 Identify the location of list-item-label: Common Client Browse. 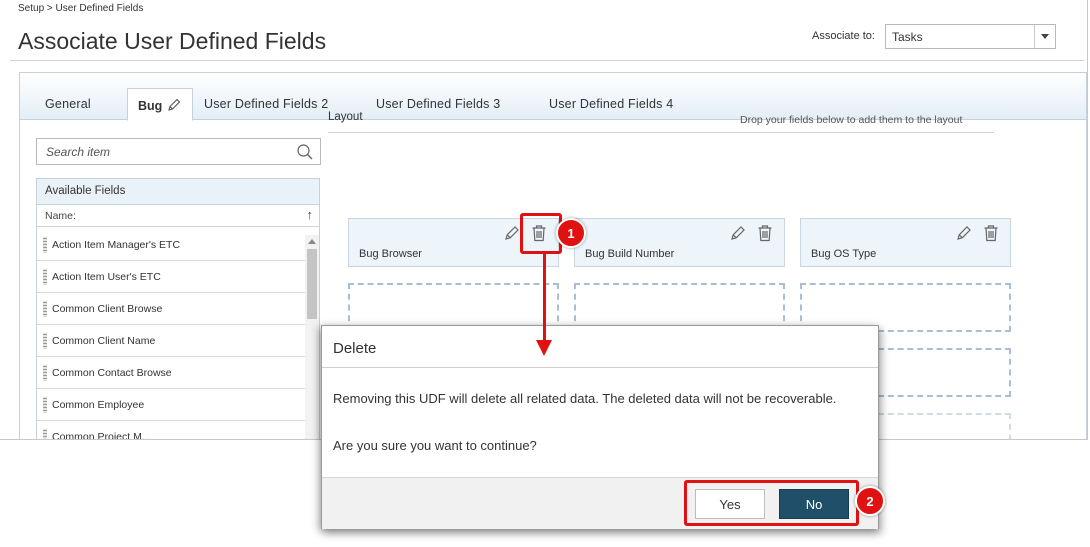
(107, 309).